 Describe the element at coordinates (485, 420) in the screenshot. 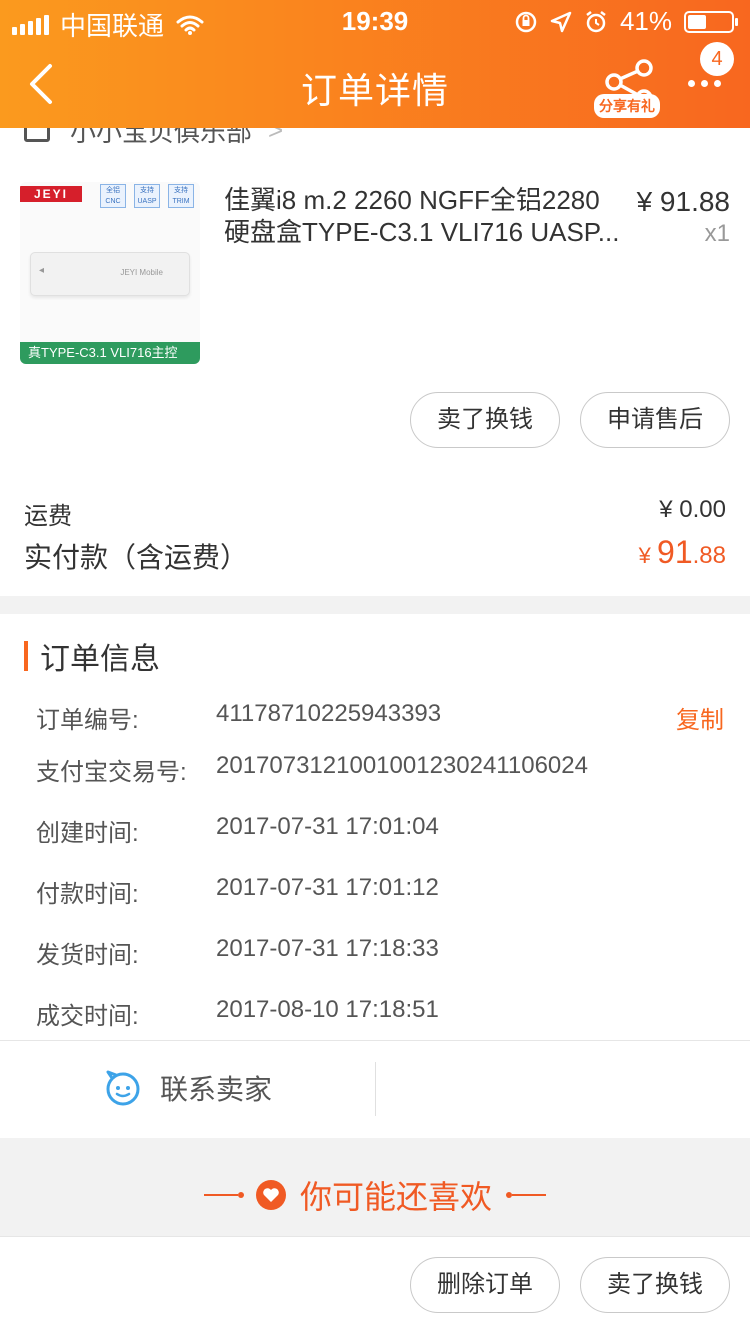

I see `sell-button: 卖了换钱` at that location.